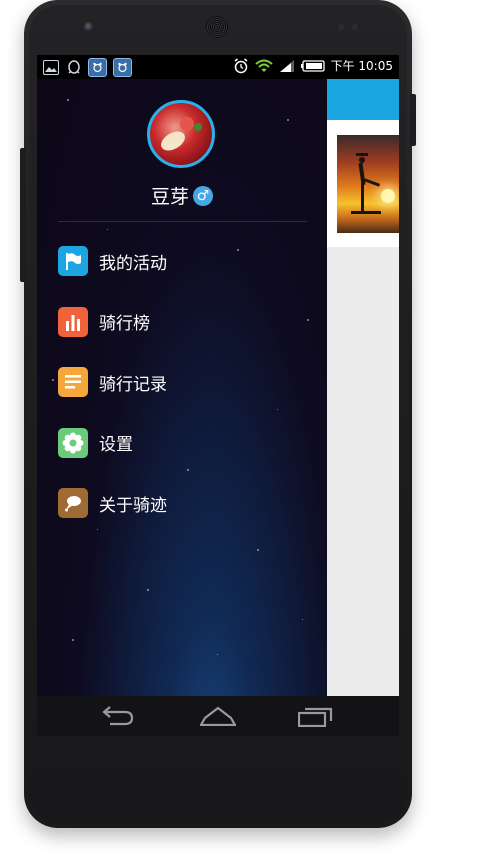 The width and height of the screenshot is (500, 855). What do you see at coordinates (133, 263) in the screenshot?
I see `menu-item-label: 我的活动` at bounding box center [133, 263].